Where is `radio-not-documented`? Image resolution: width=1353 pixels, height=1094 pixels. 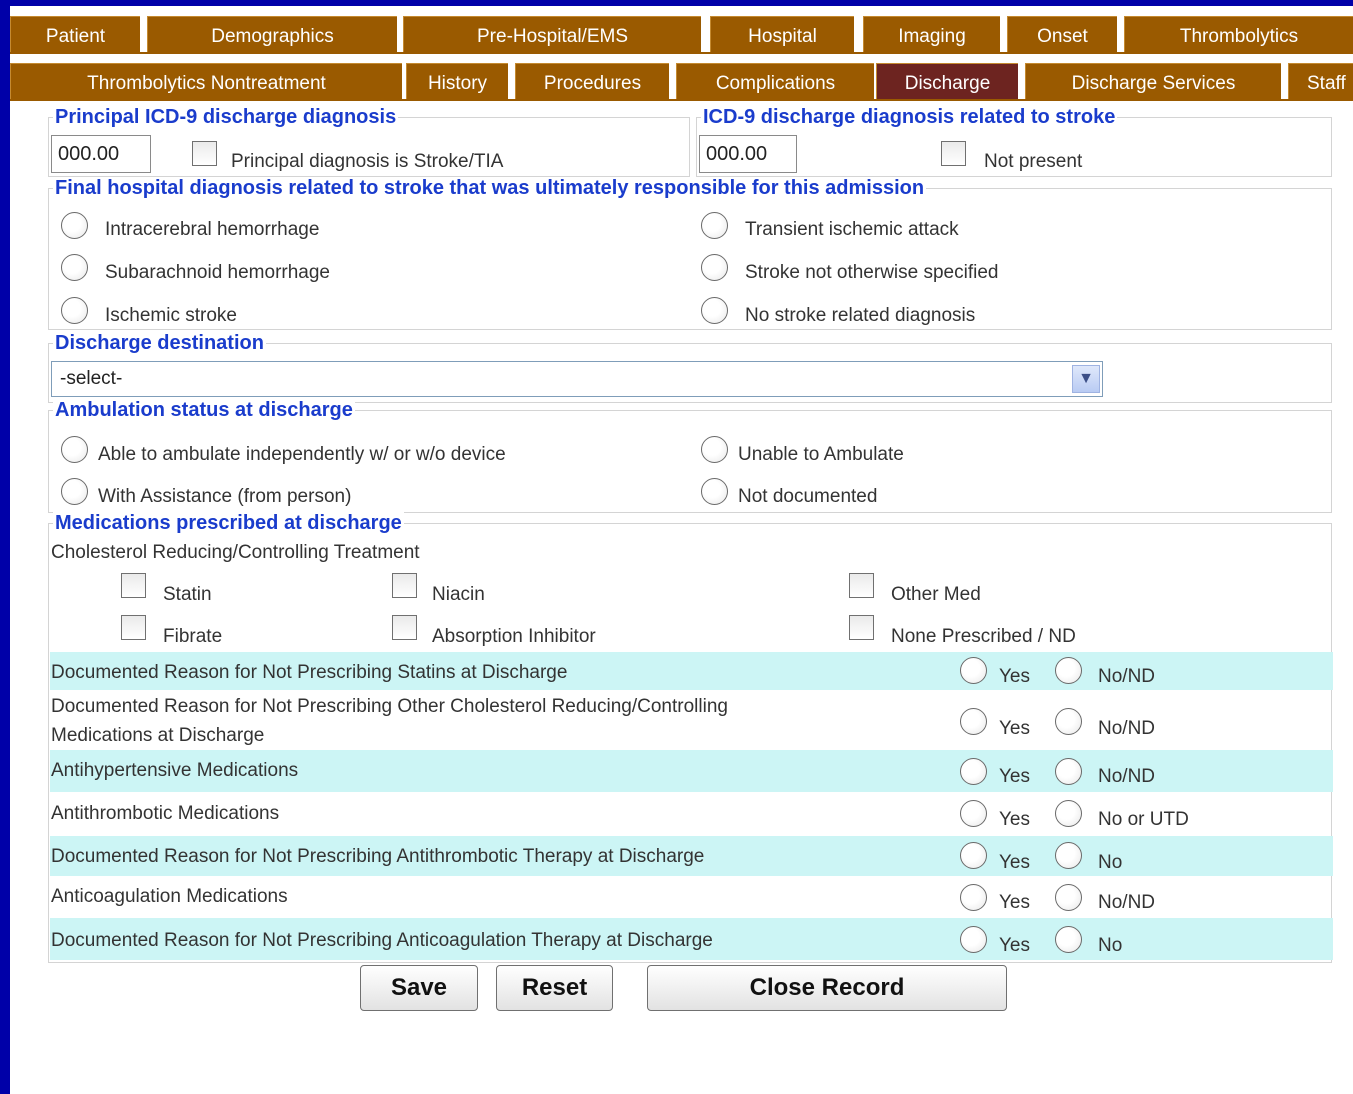 radio-not-documented is located at coordinates (714, 491).